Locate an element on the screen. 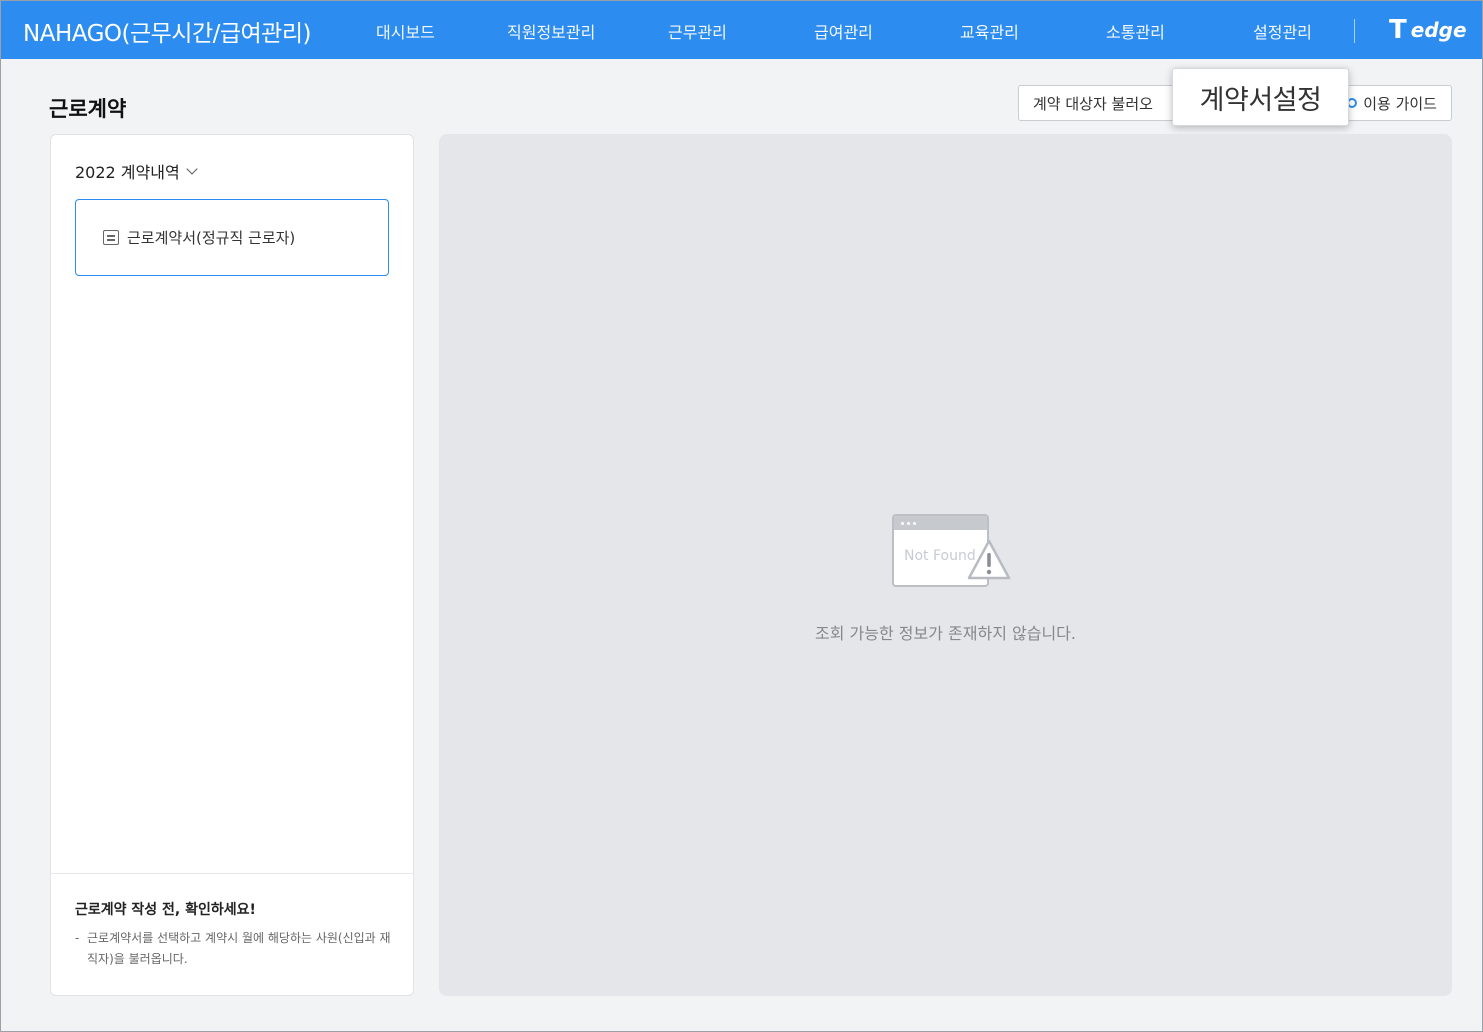 This screenshot has height=1032, width=1483. t-logo-icon: T is located at coordinates (1398, 30).